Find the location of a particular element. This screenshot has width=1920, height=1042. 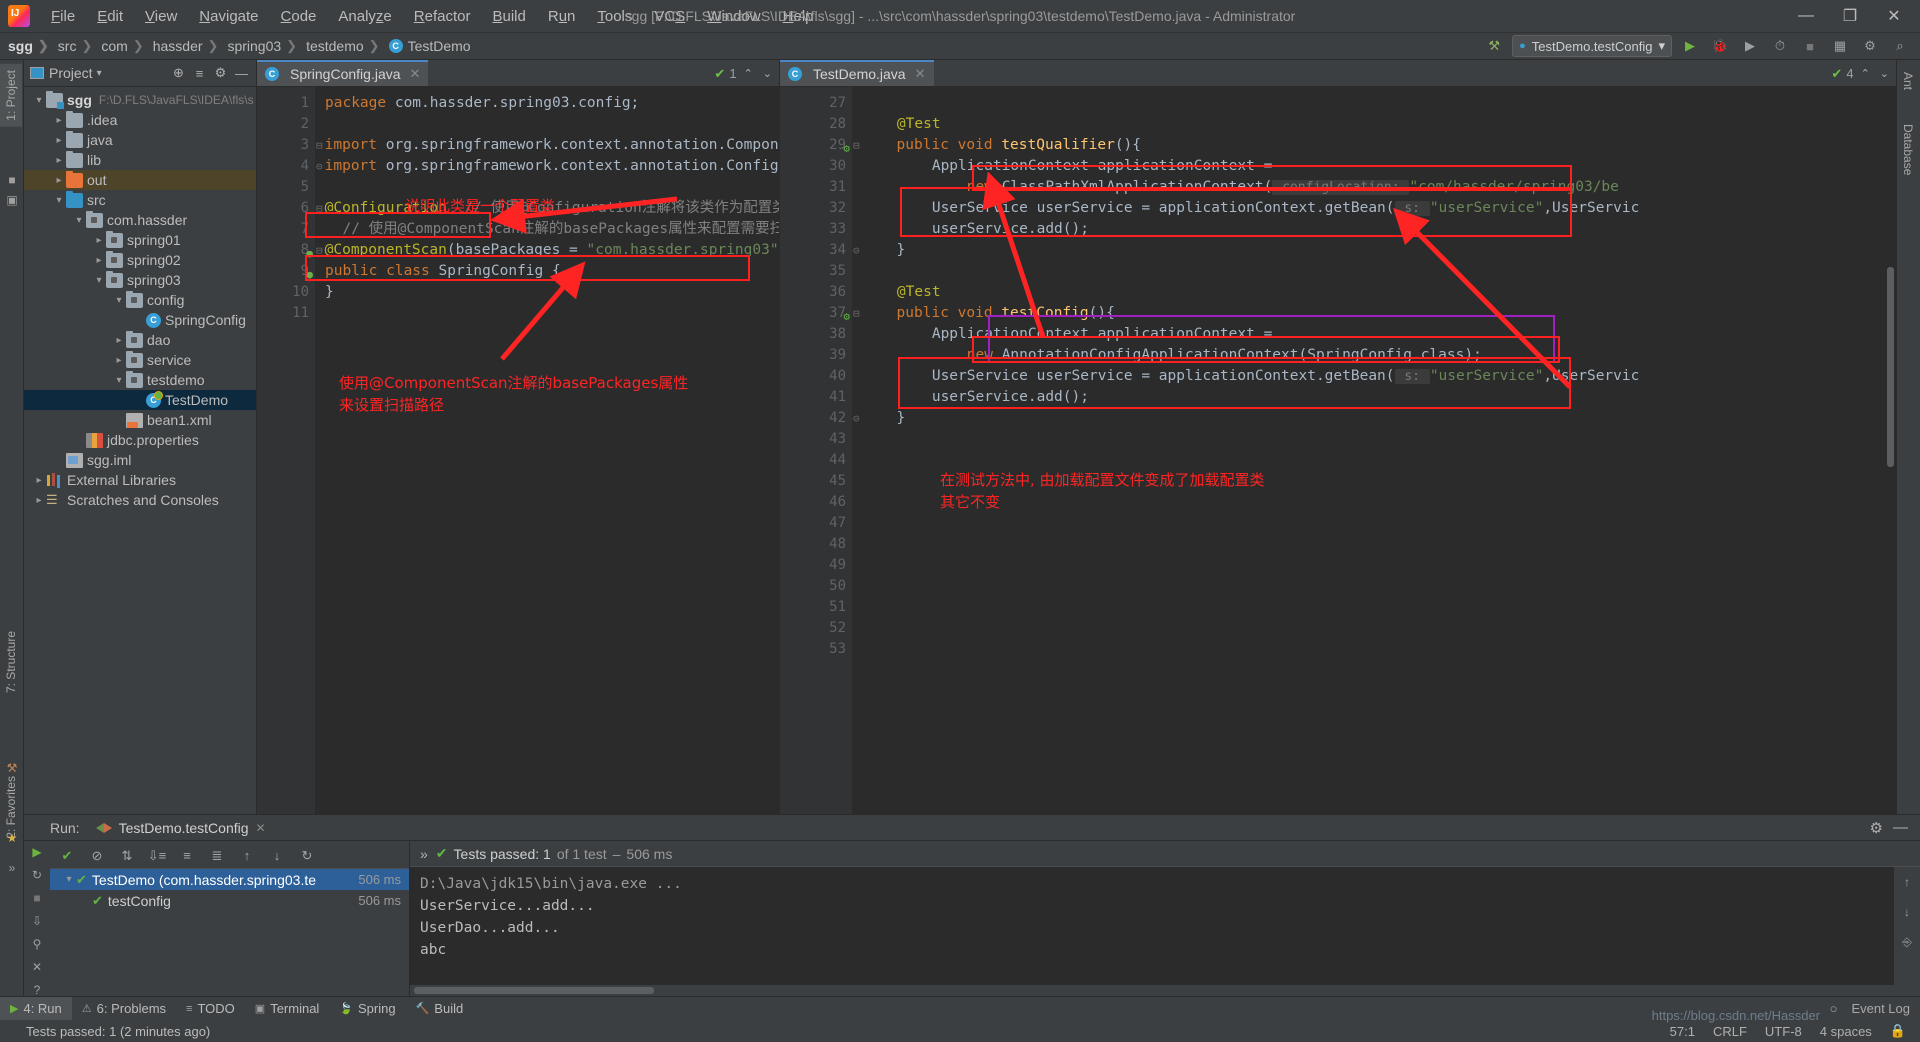

tree-node-spring01: ▸ spring01 is located at coordinates (140, 240).